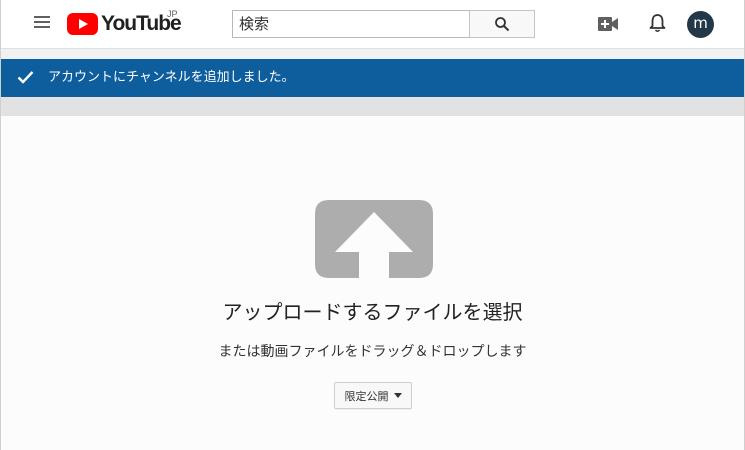 This screenshot has width=745, height=450. I want to click on check-icon, so click(25, 77).